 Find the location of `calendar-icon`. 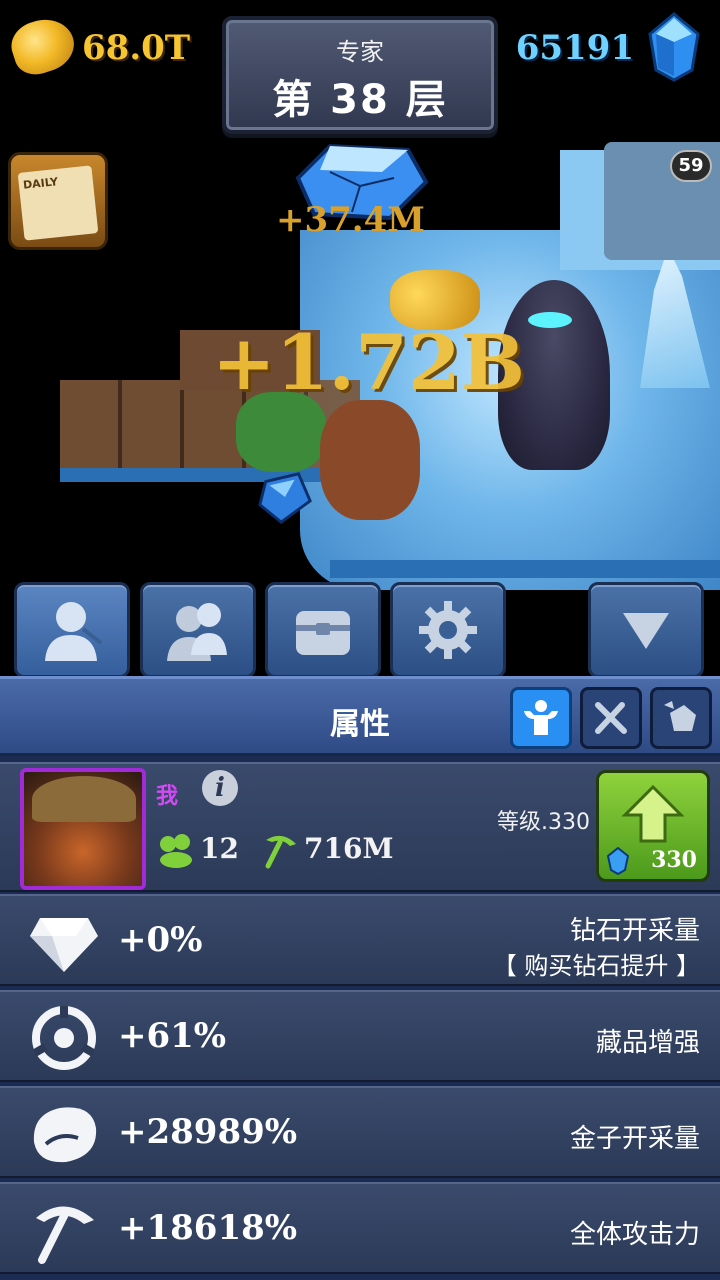

calendar-icon is located at coordinates (58, 203).